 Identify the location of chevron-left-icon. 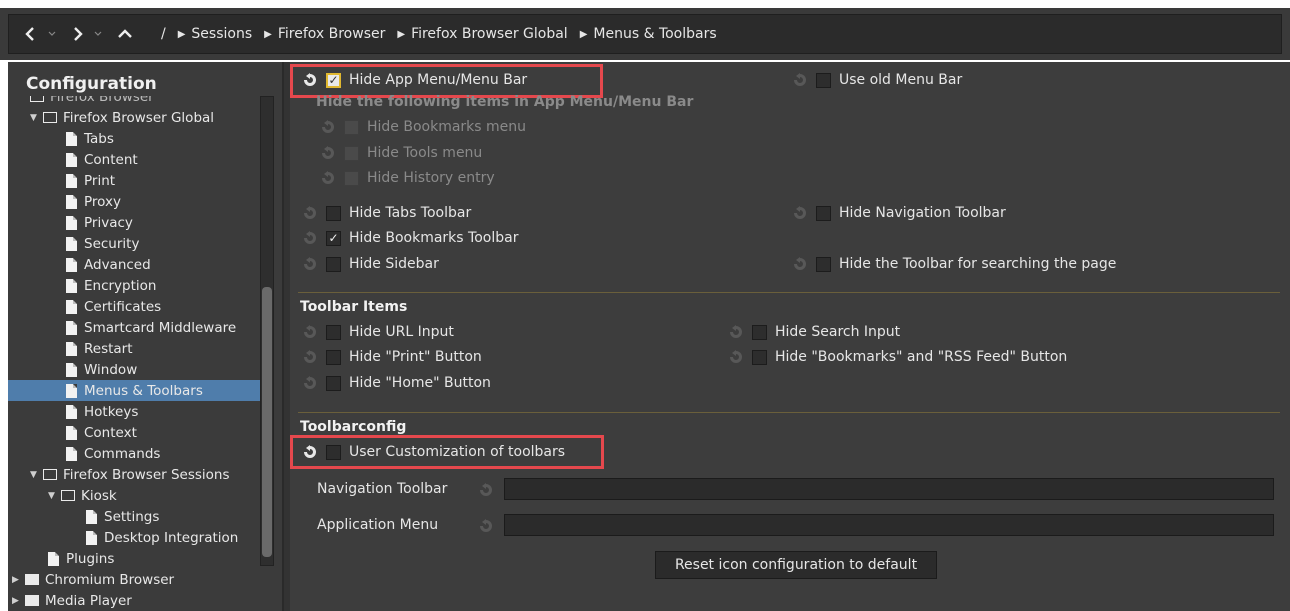
(29, 34).